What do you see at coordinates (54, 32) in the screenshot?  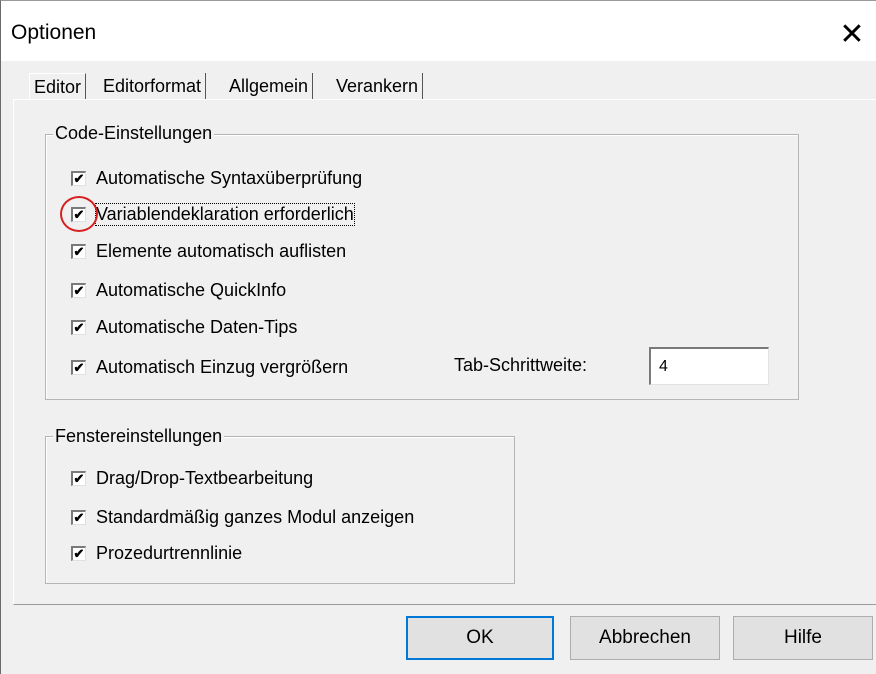 I see `window-title: Optionen` at bounding box center [54, 32].